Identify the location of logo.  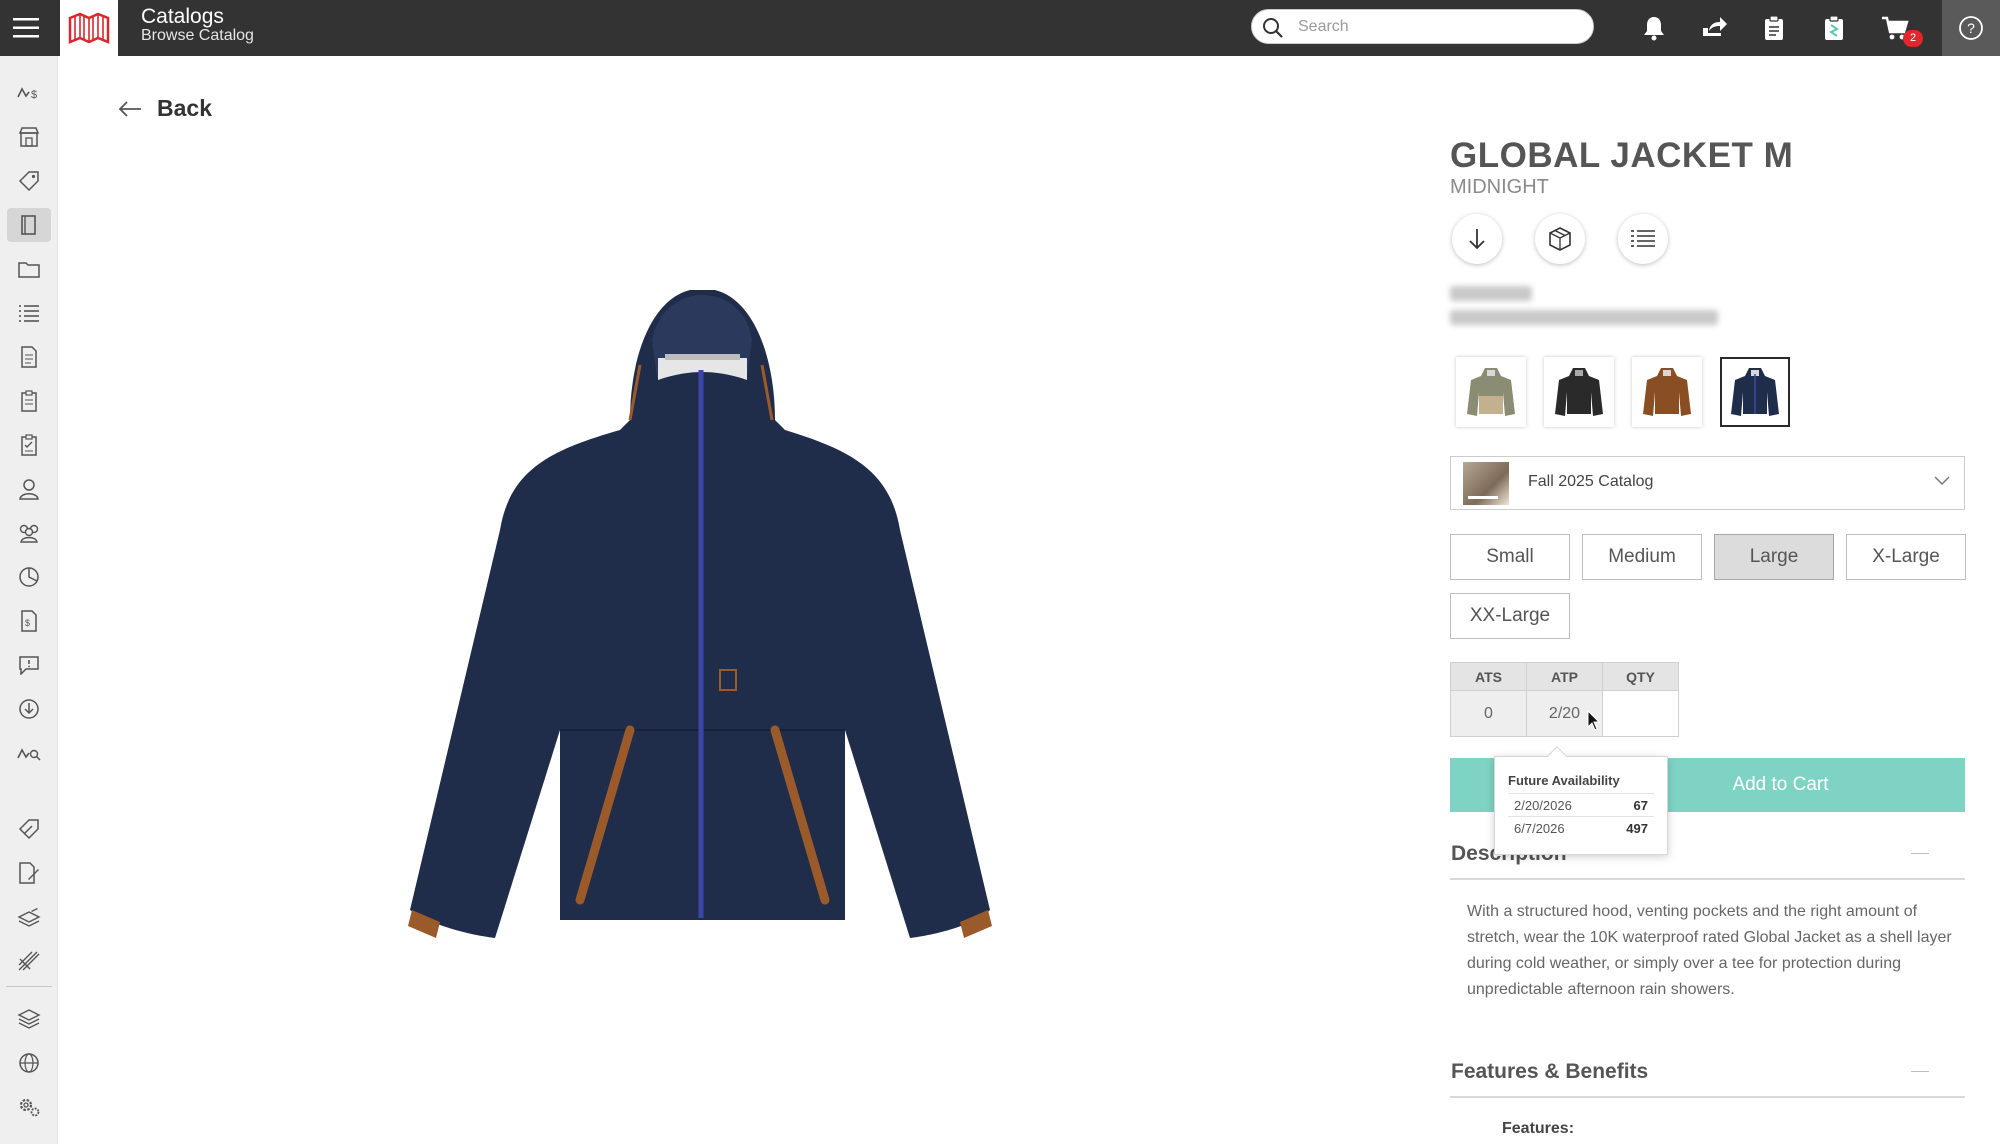
(89, 28).